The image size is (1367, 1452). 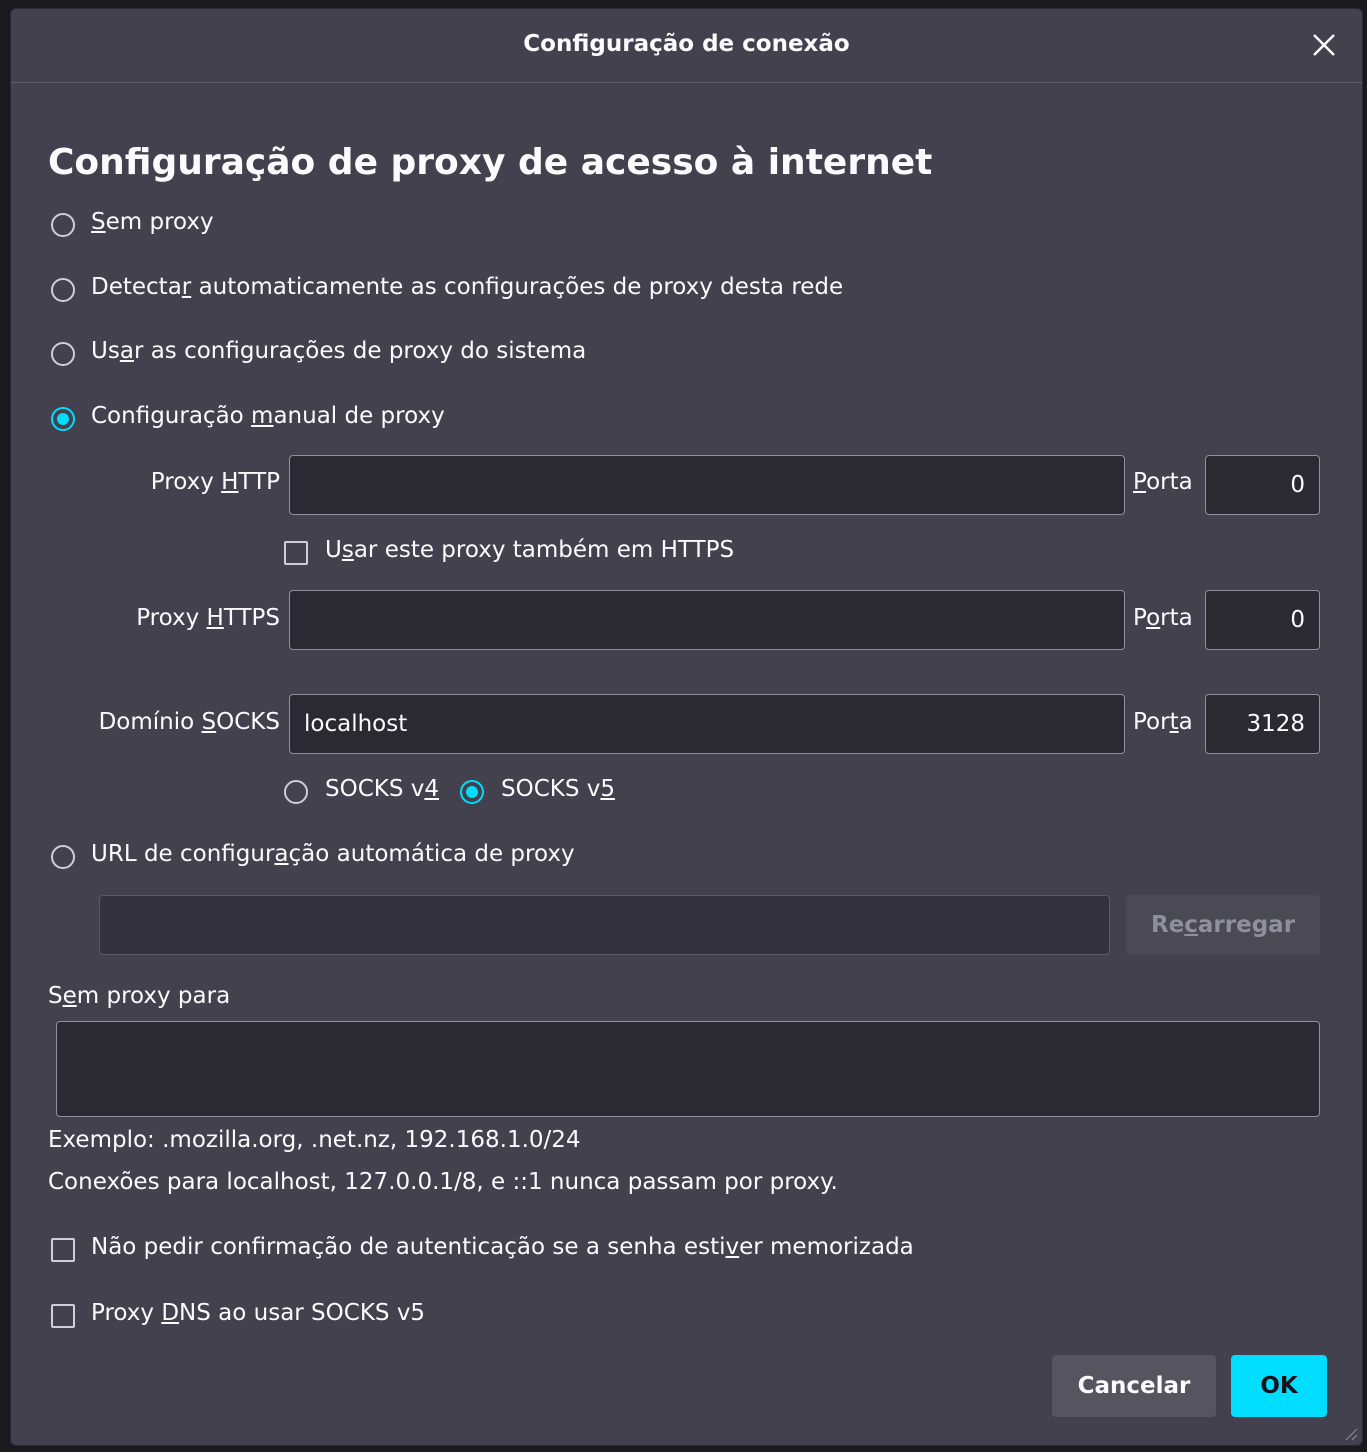 I want to click on system-proxy-radio, so click(x=63, y=354).